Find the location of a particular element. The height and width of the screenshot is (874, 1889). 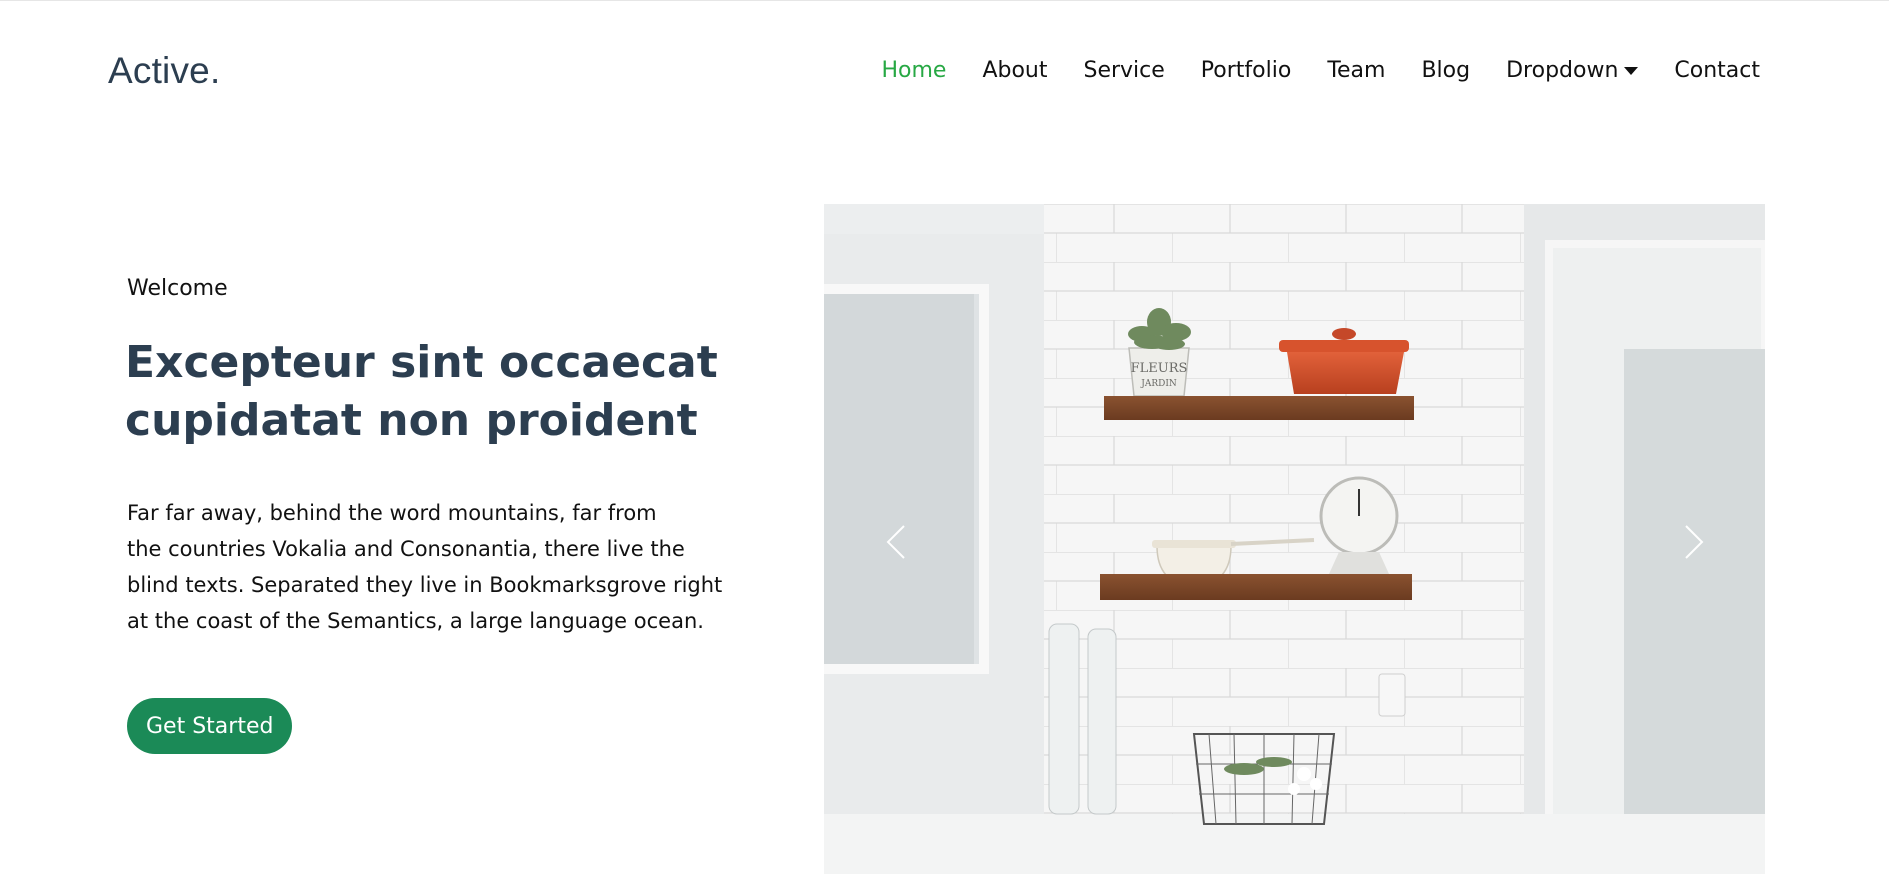

pot-label-line2: JARDIN is located at coordinates (1158, 384).